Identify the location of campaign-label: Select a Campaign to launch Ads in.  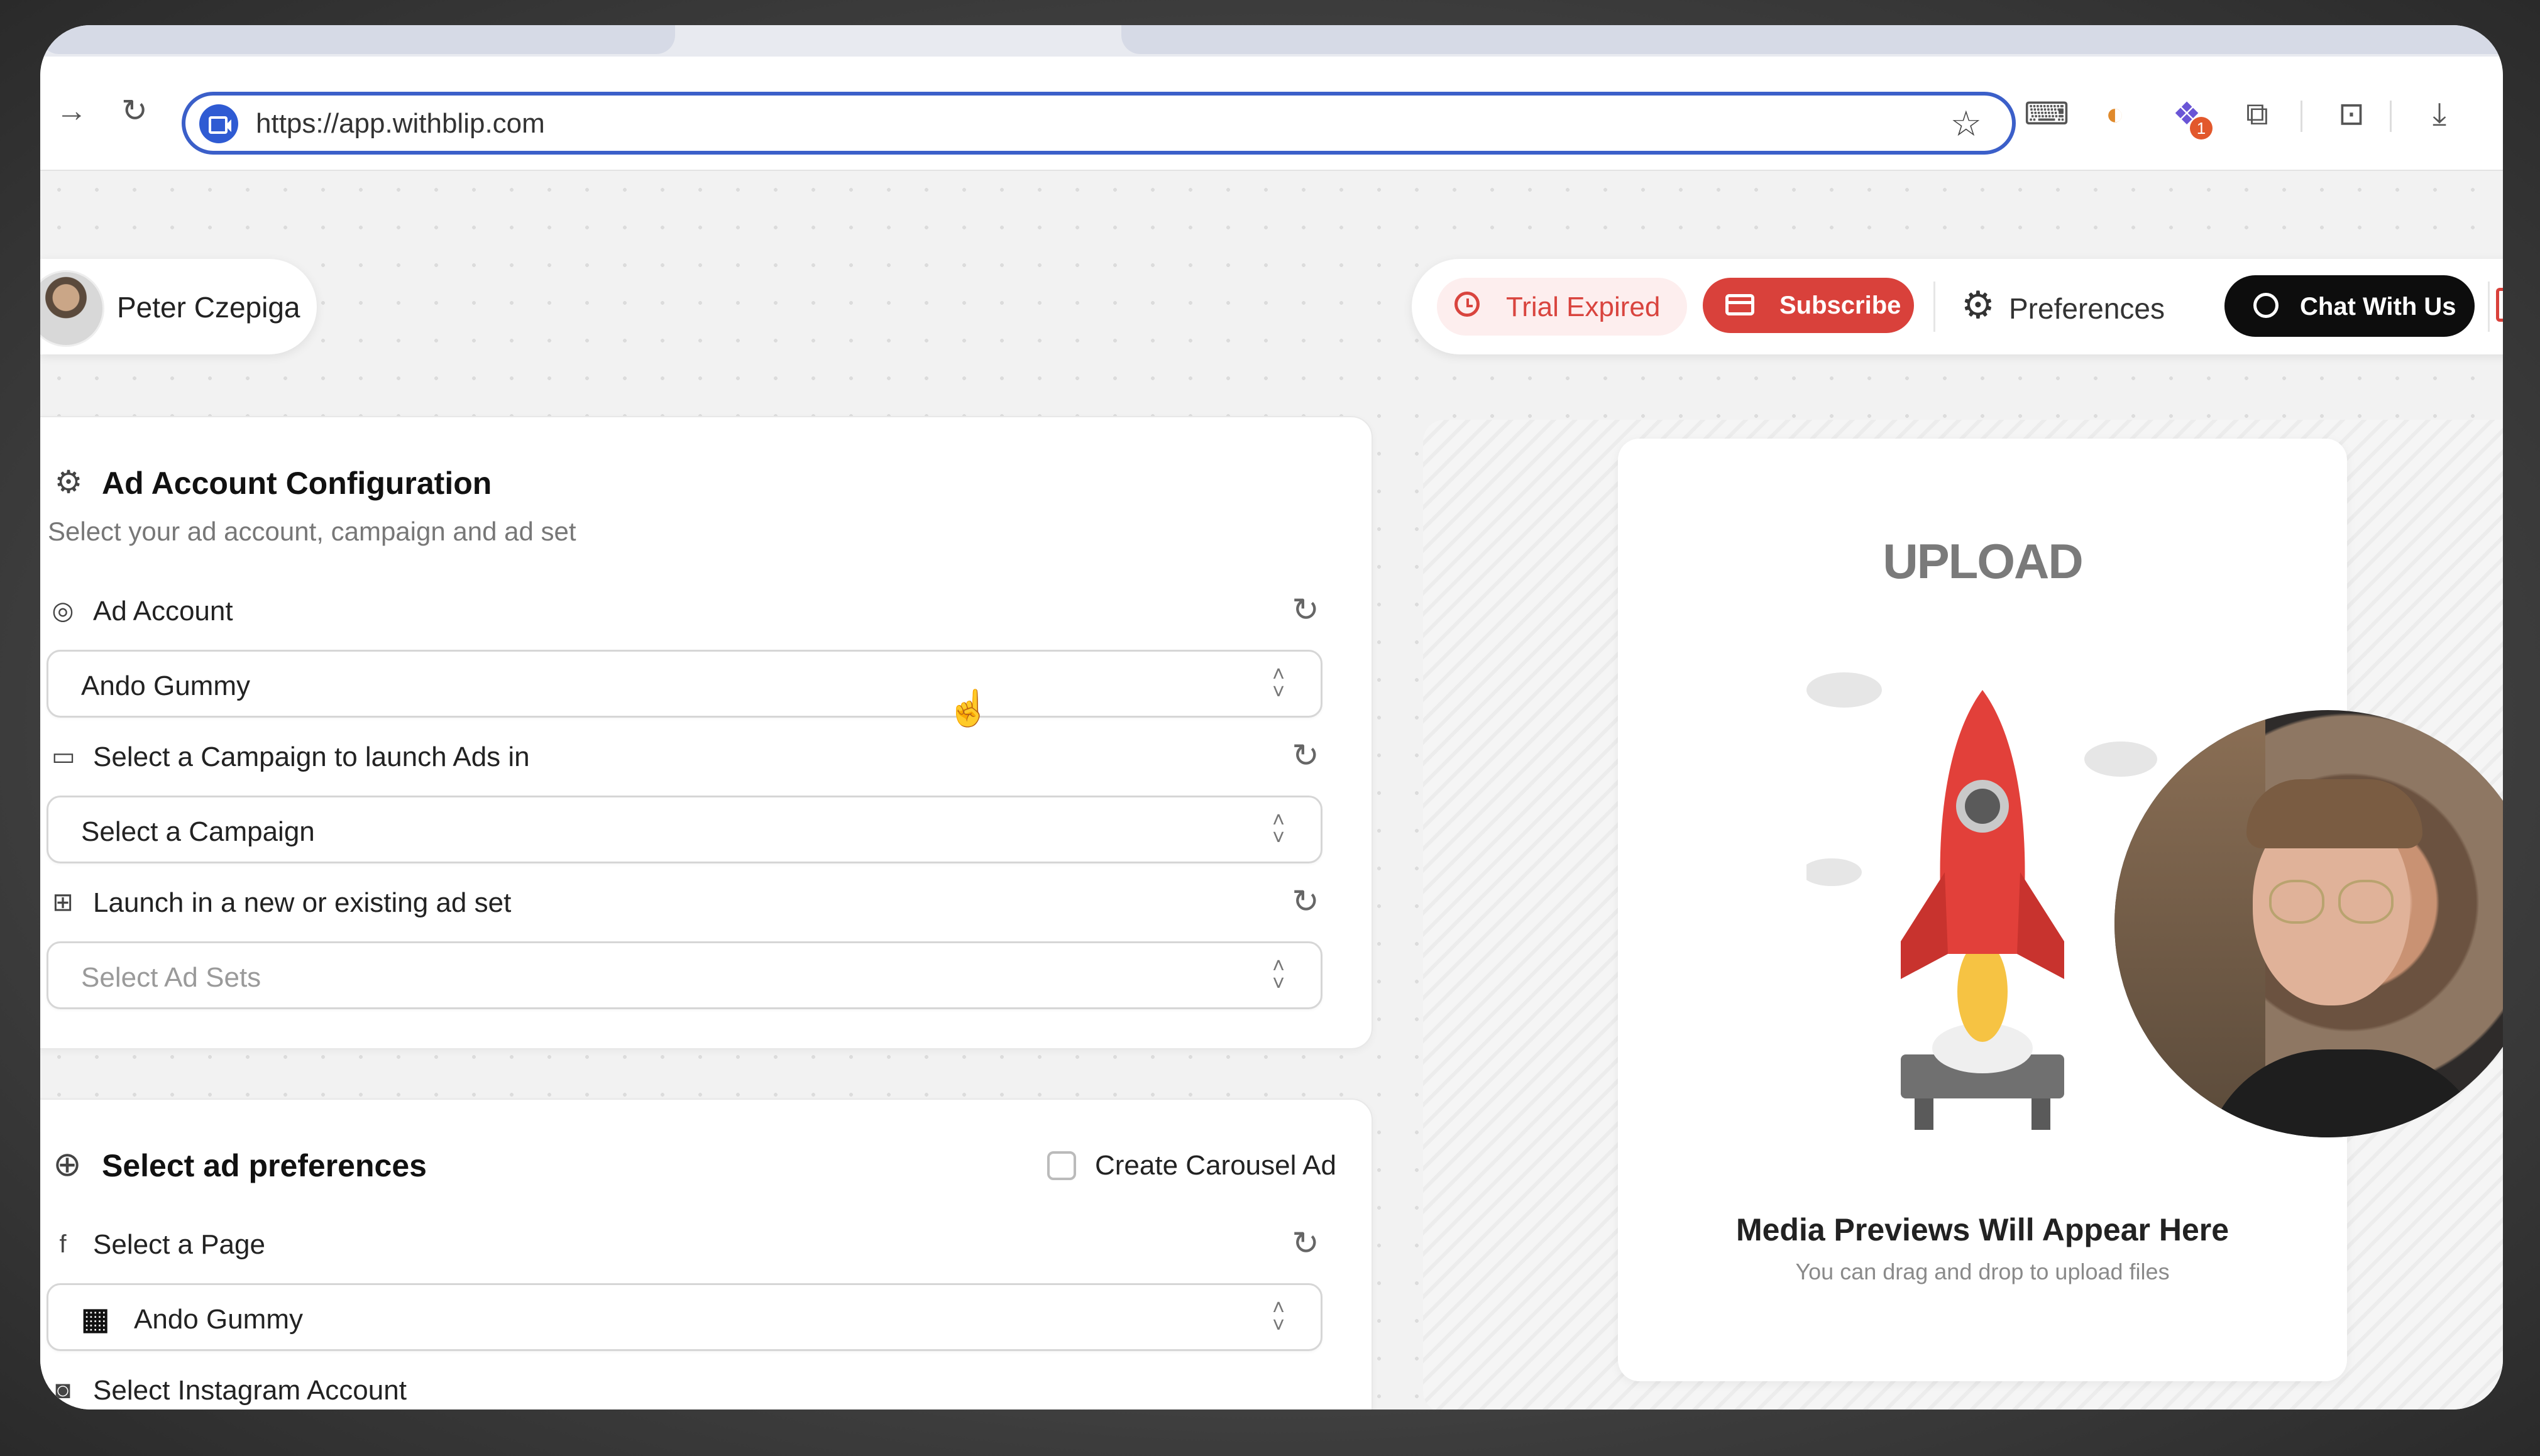
(311, 757).